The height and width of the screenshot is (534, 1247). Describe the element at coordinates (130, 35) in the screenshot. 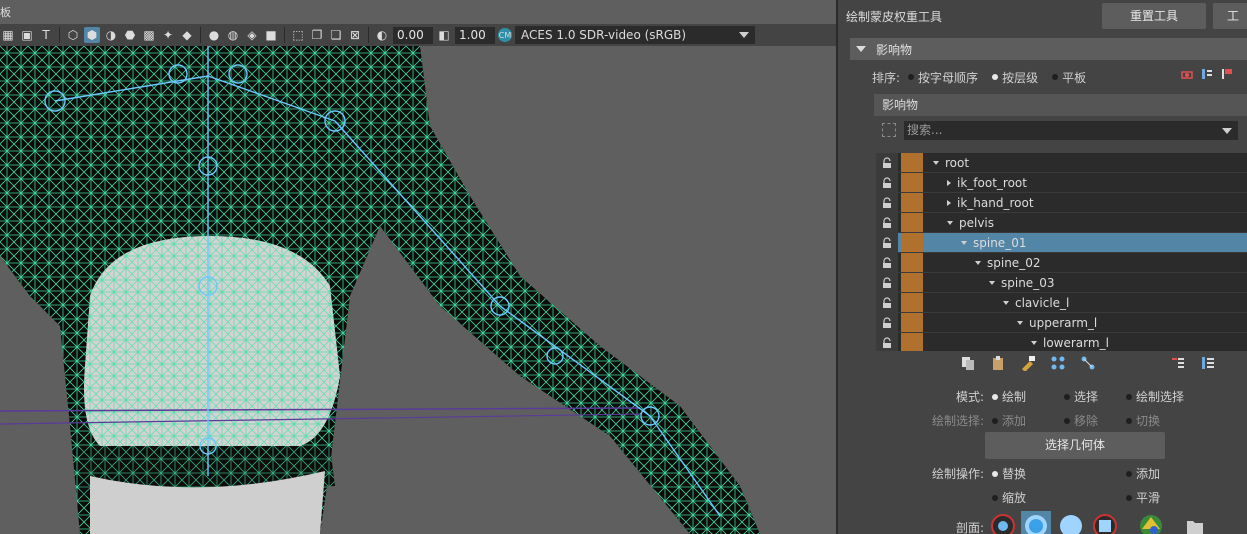

I see `smooth-shade-icon: ⬣` at that location.